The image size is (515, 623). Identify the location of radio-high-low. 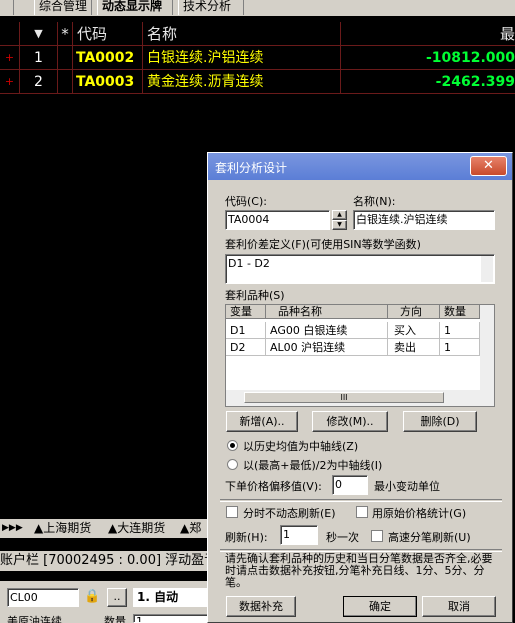
(232, 464).